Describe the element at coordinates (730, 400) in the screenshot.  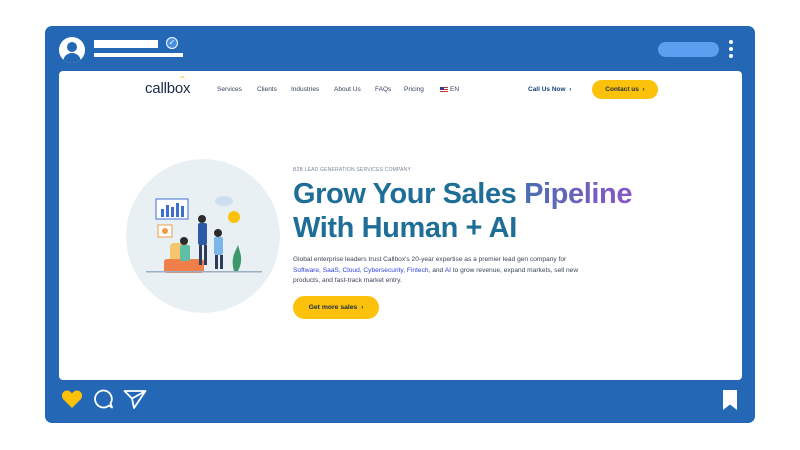
I see `bookmark-icon` at that location.